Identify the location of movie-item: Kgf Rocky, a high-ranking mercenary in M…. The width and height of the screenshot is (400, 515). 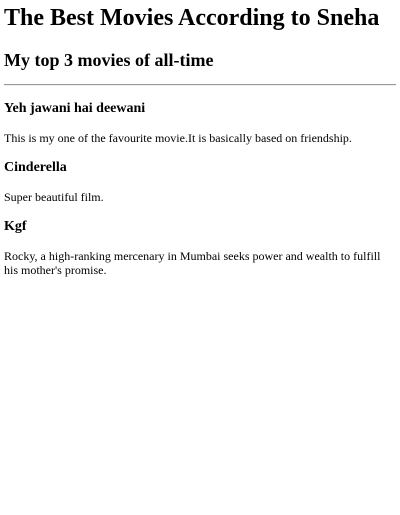
(200, 247).